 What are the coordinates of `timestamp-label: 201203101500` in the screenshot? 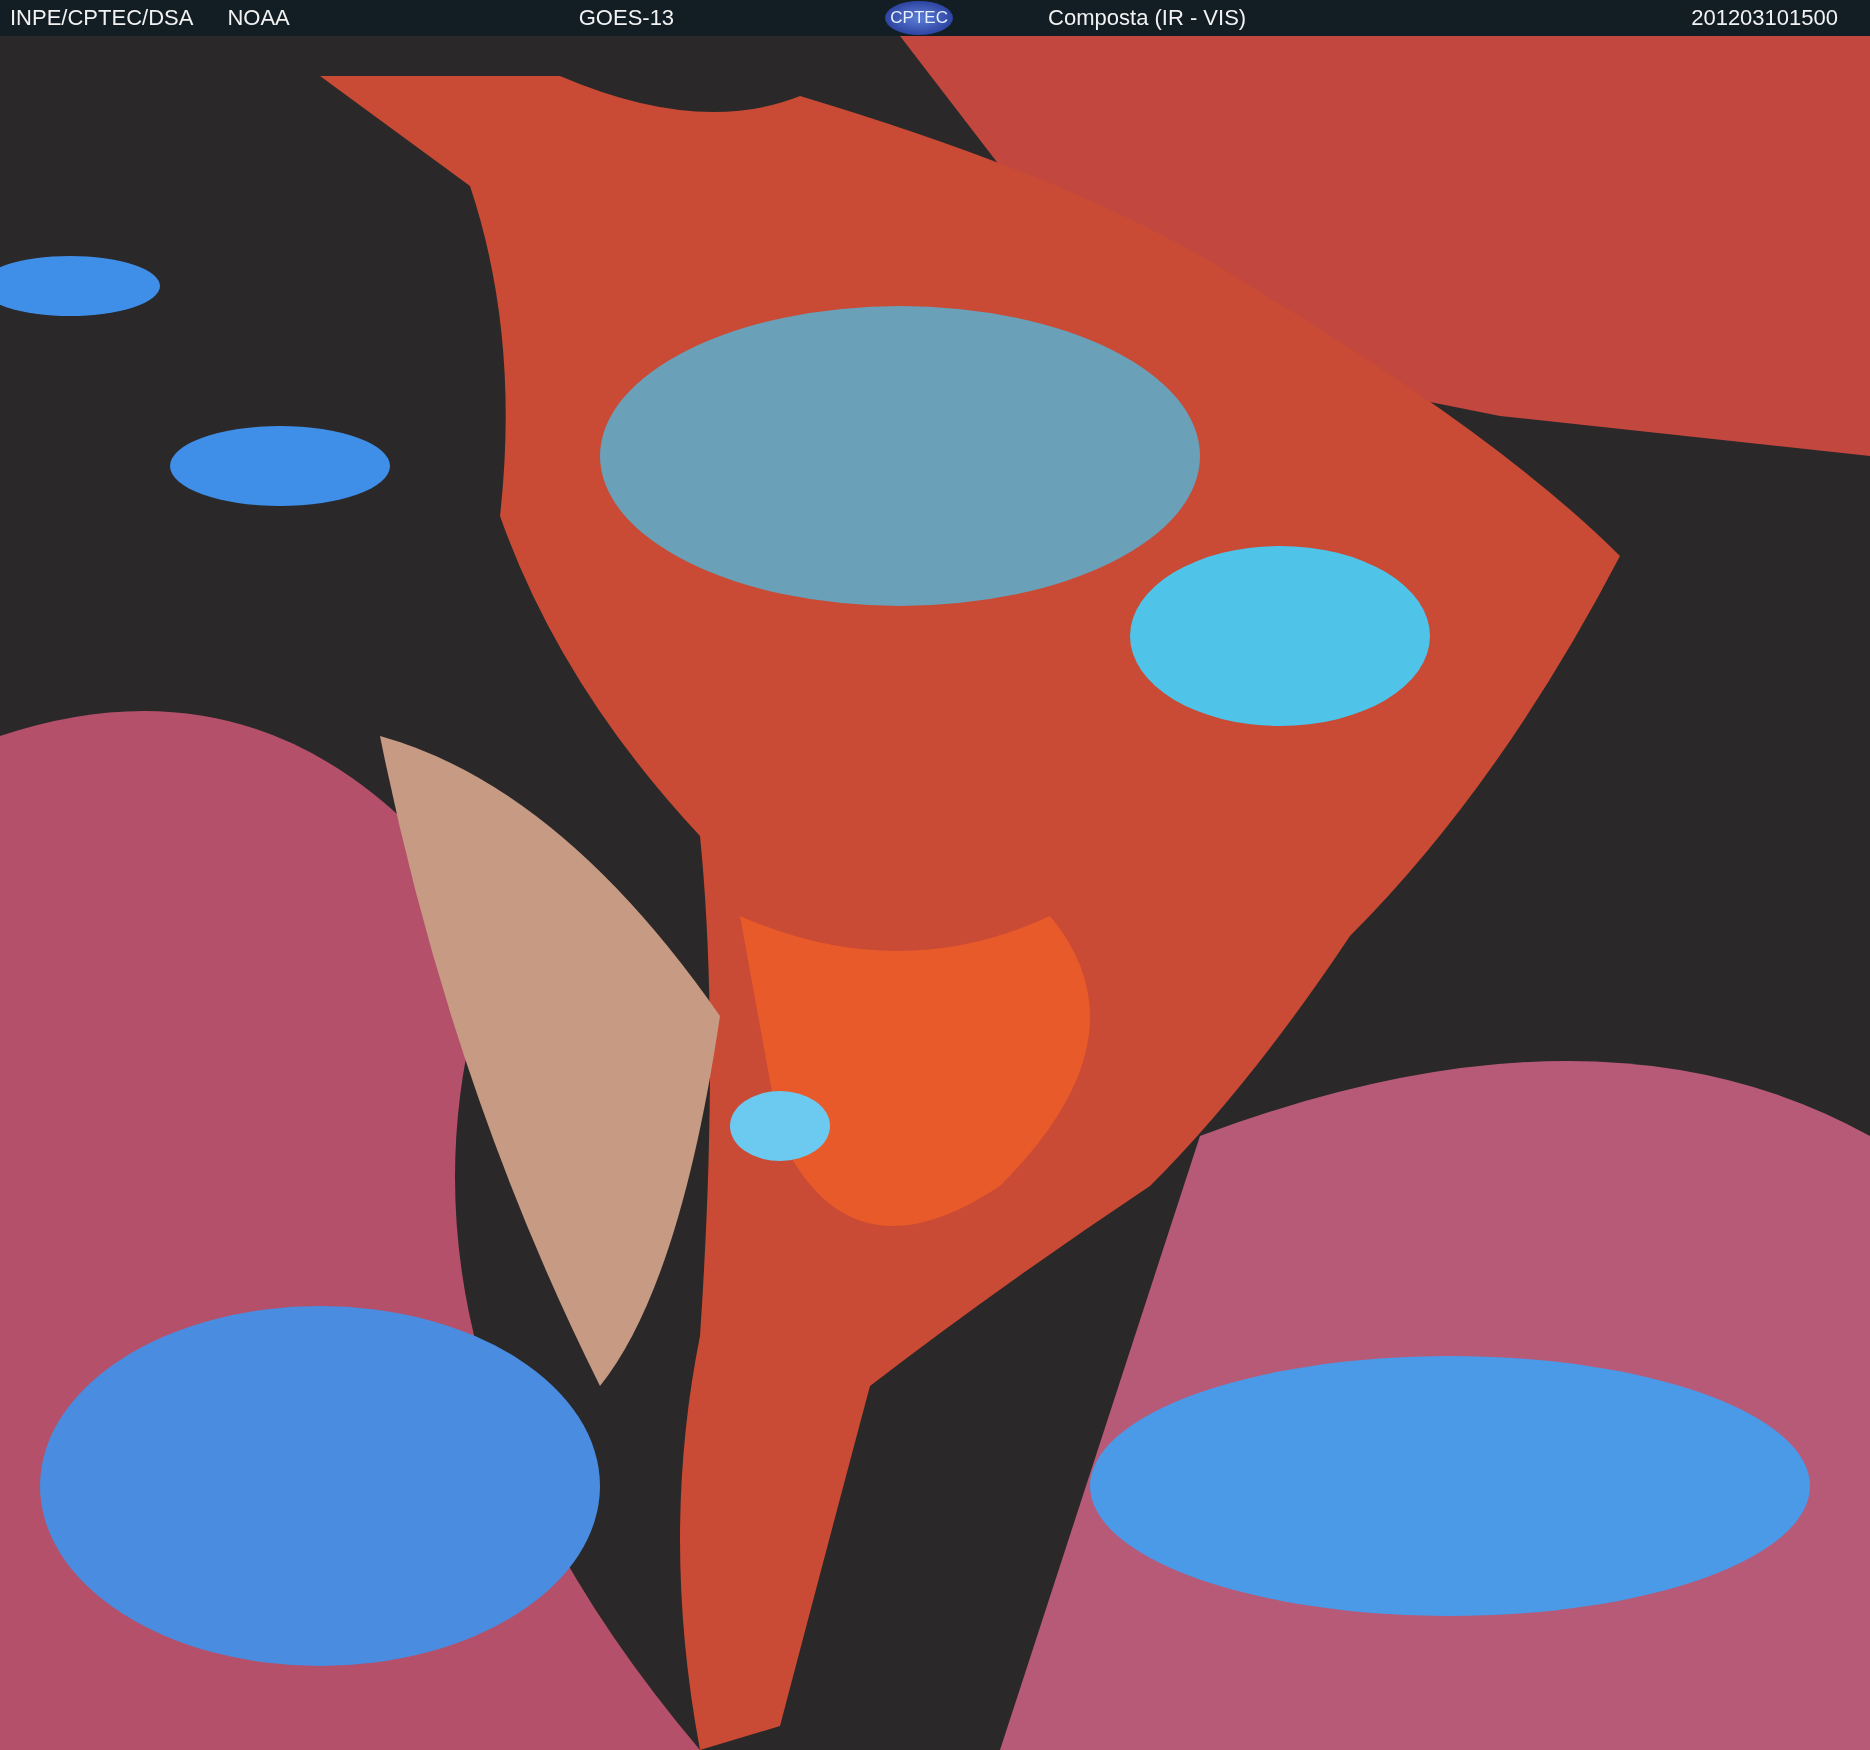 It's located at (1764, 18).